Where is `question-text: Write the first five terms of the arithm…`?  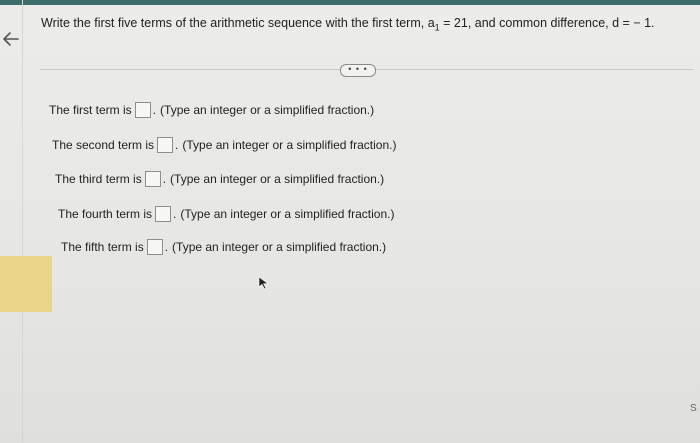
question-text: Write the first five terms of the arithm… is located at coordinates (348, 24).